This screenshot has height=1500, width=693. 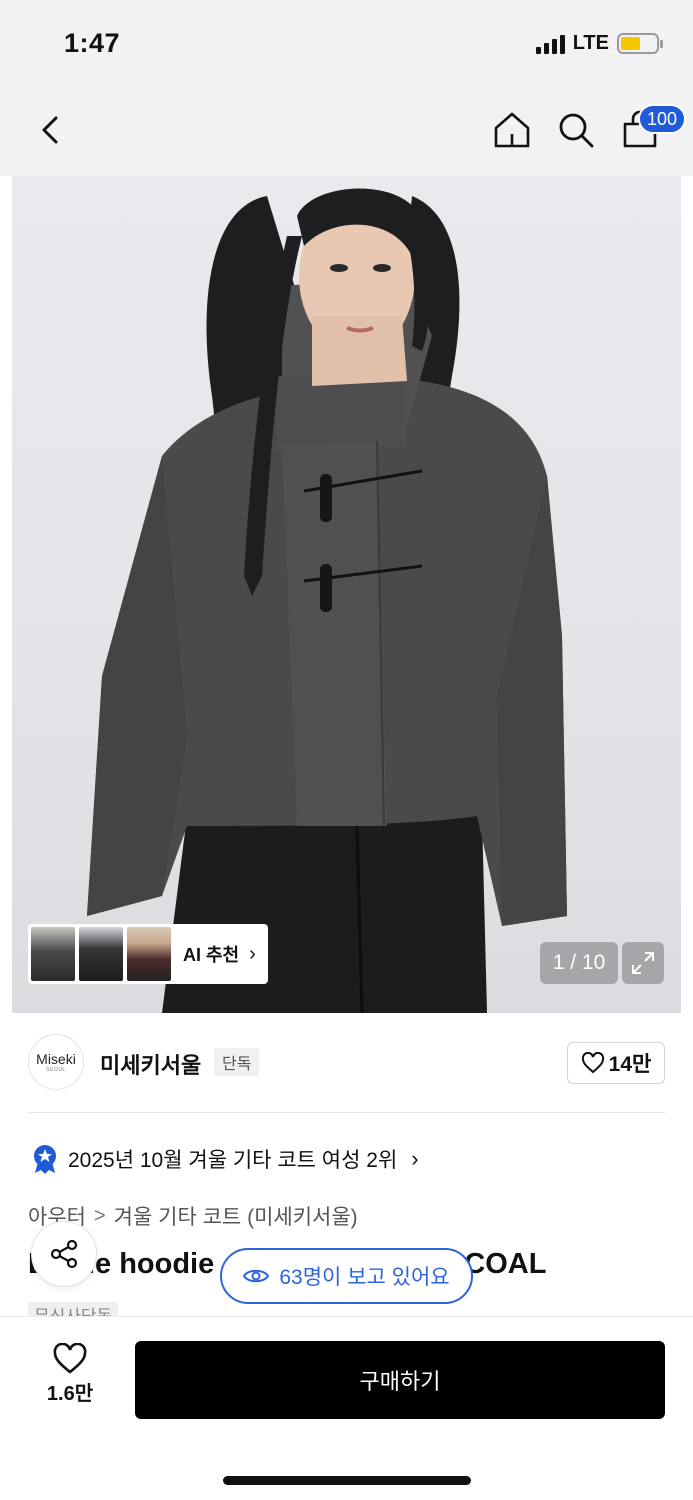 What do you see at coordinates (643, 963) in the screenshot?
I see `expand-icon` at bounding box center [643, 963].